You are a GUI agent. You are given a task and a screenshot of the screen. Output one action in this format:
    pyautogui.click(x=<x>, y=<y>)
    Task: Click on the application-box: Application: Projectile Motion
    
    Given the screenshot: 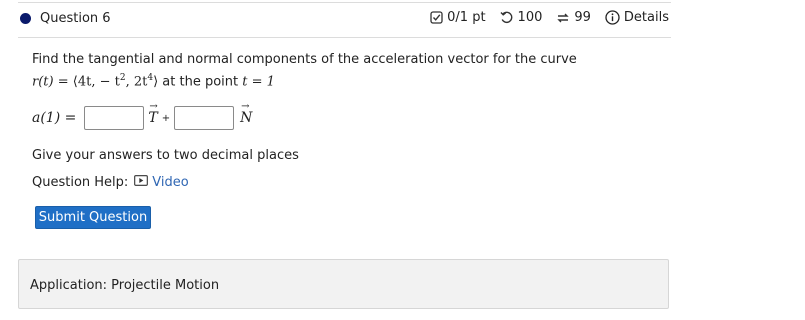 What is the action you would take?
    pyautogui.click(x=343, y=284)
    